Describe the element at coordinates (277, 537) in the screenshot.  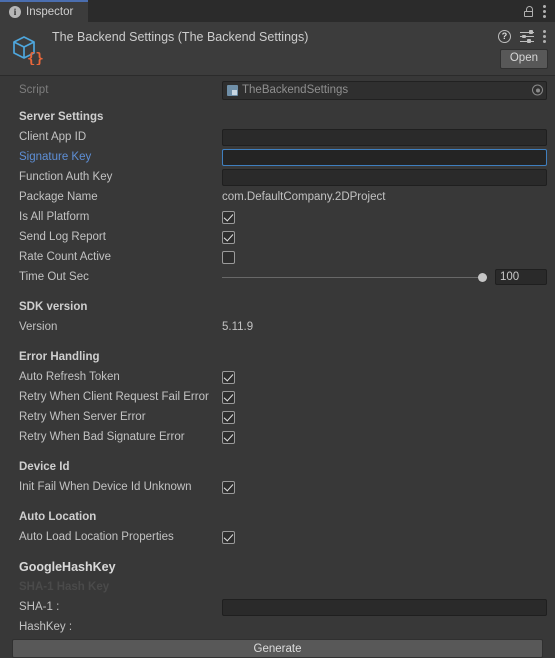
I see `row-auto-load-location-properties: Auto Load Location Properties` at that location.